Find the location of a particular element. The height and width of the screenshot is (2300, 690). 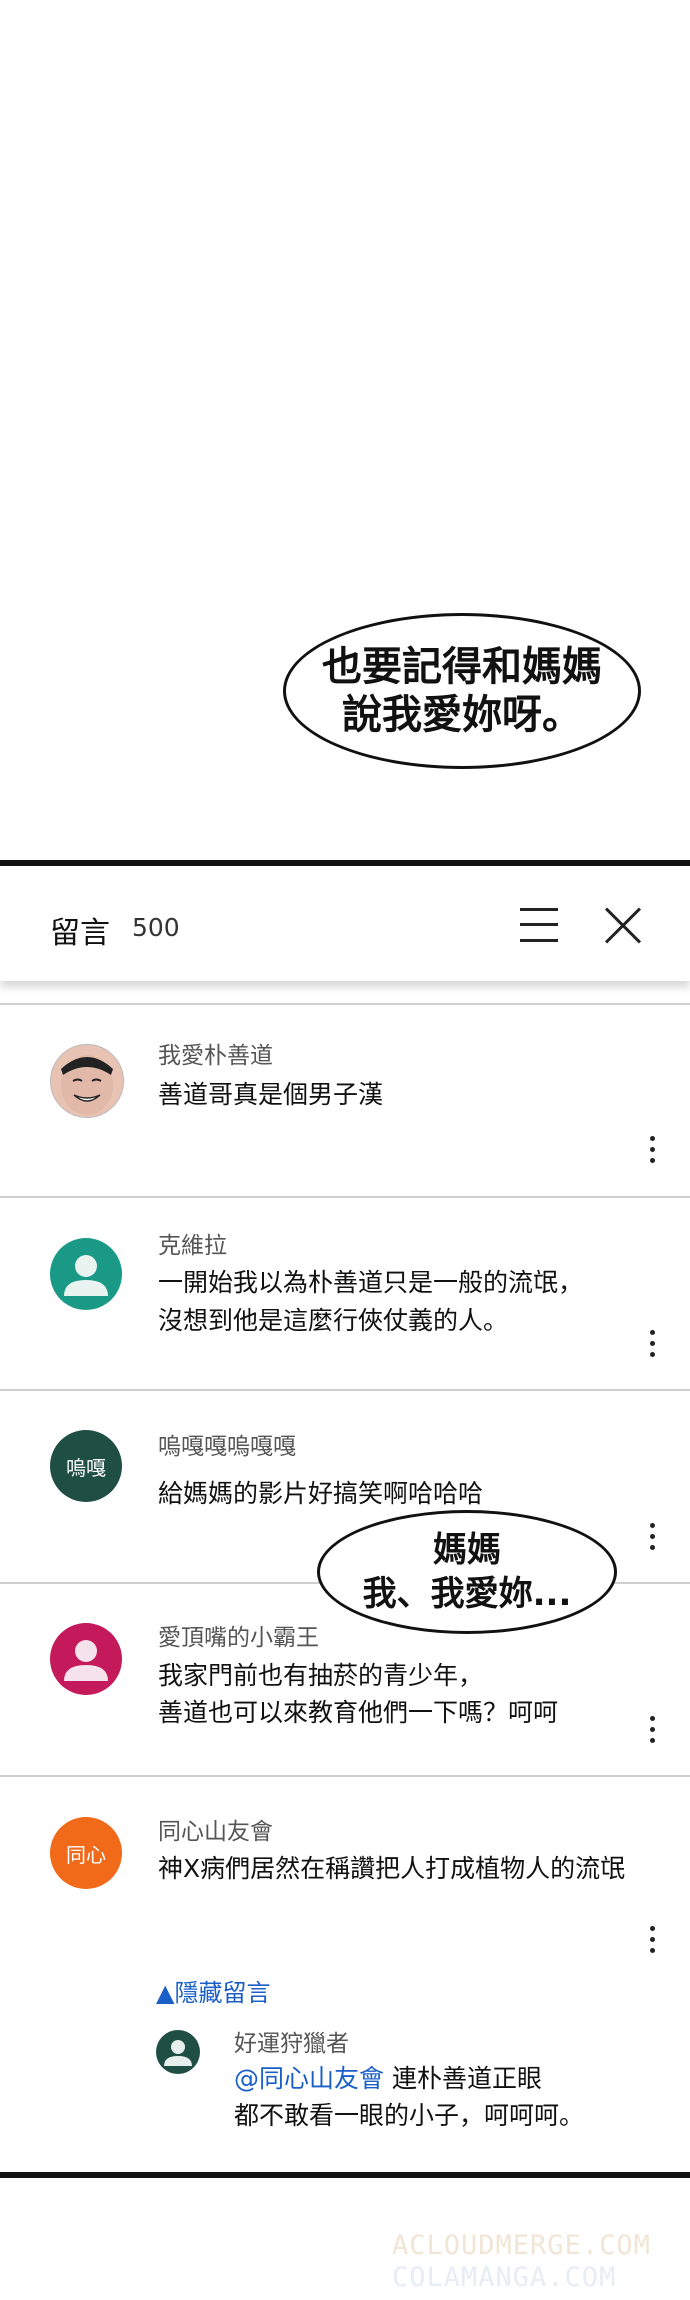

panel-border-bottom is located at coordinates (345, 2175).